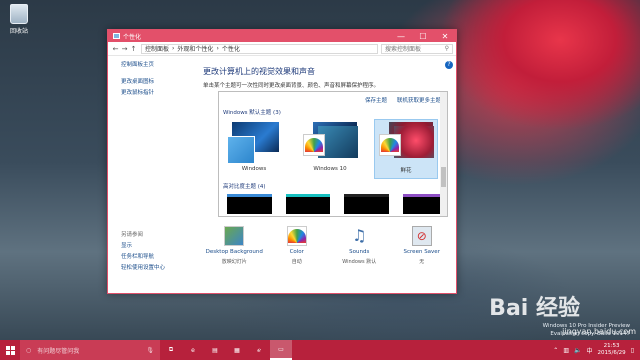 This screenshot has height=360, width=640. What do you see at coordinates (124, 49) in the screenshot?
I see `forward-icon: →` at bounding box center [124, 49].